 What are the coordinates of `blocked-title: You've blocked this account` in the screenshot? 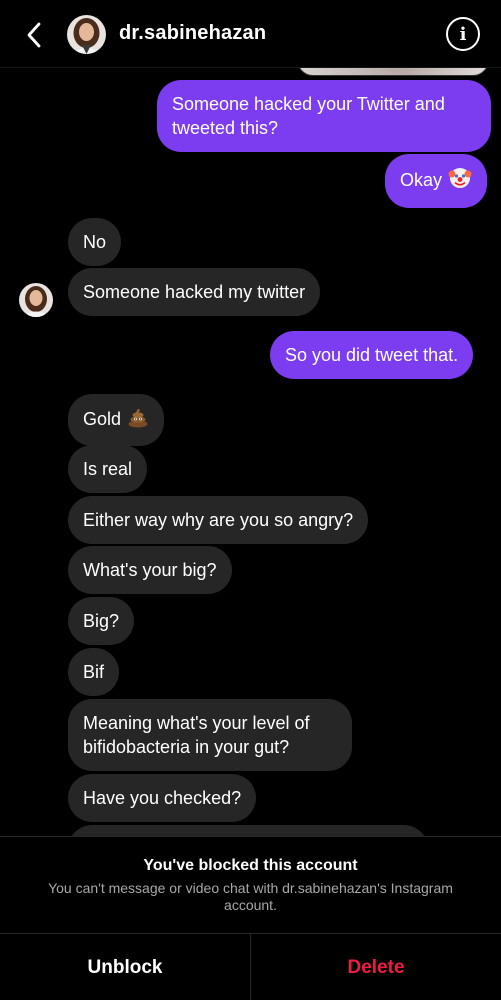 It's located at (250, 865).